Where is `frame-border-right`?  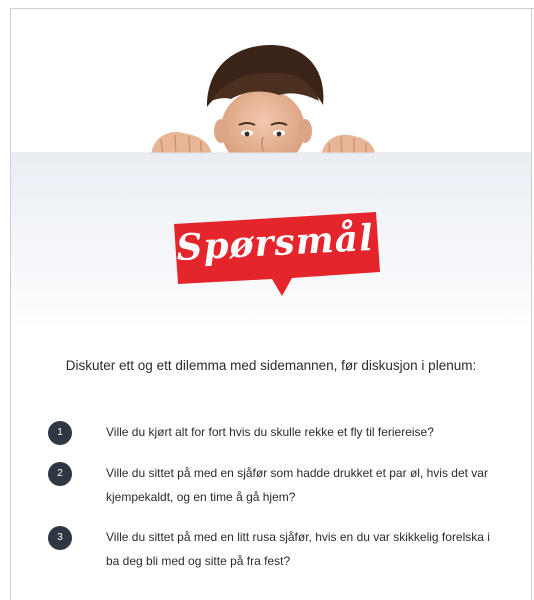
frame-border-right is located at coordinates (531, 304).